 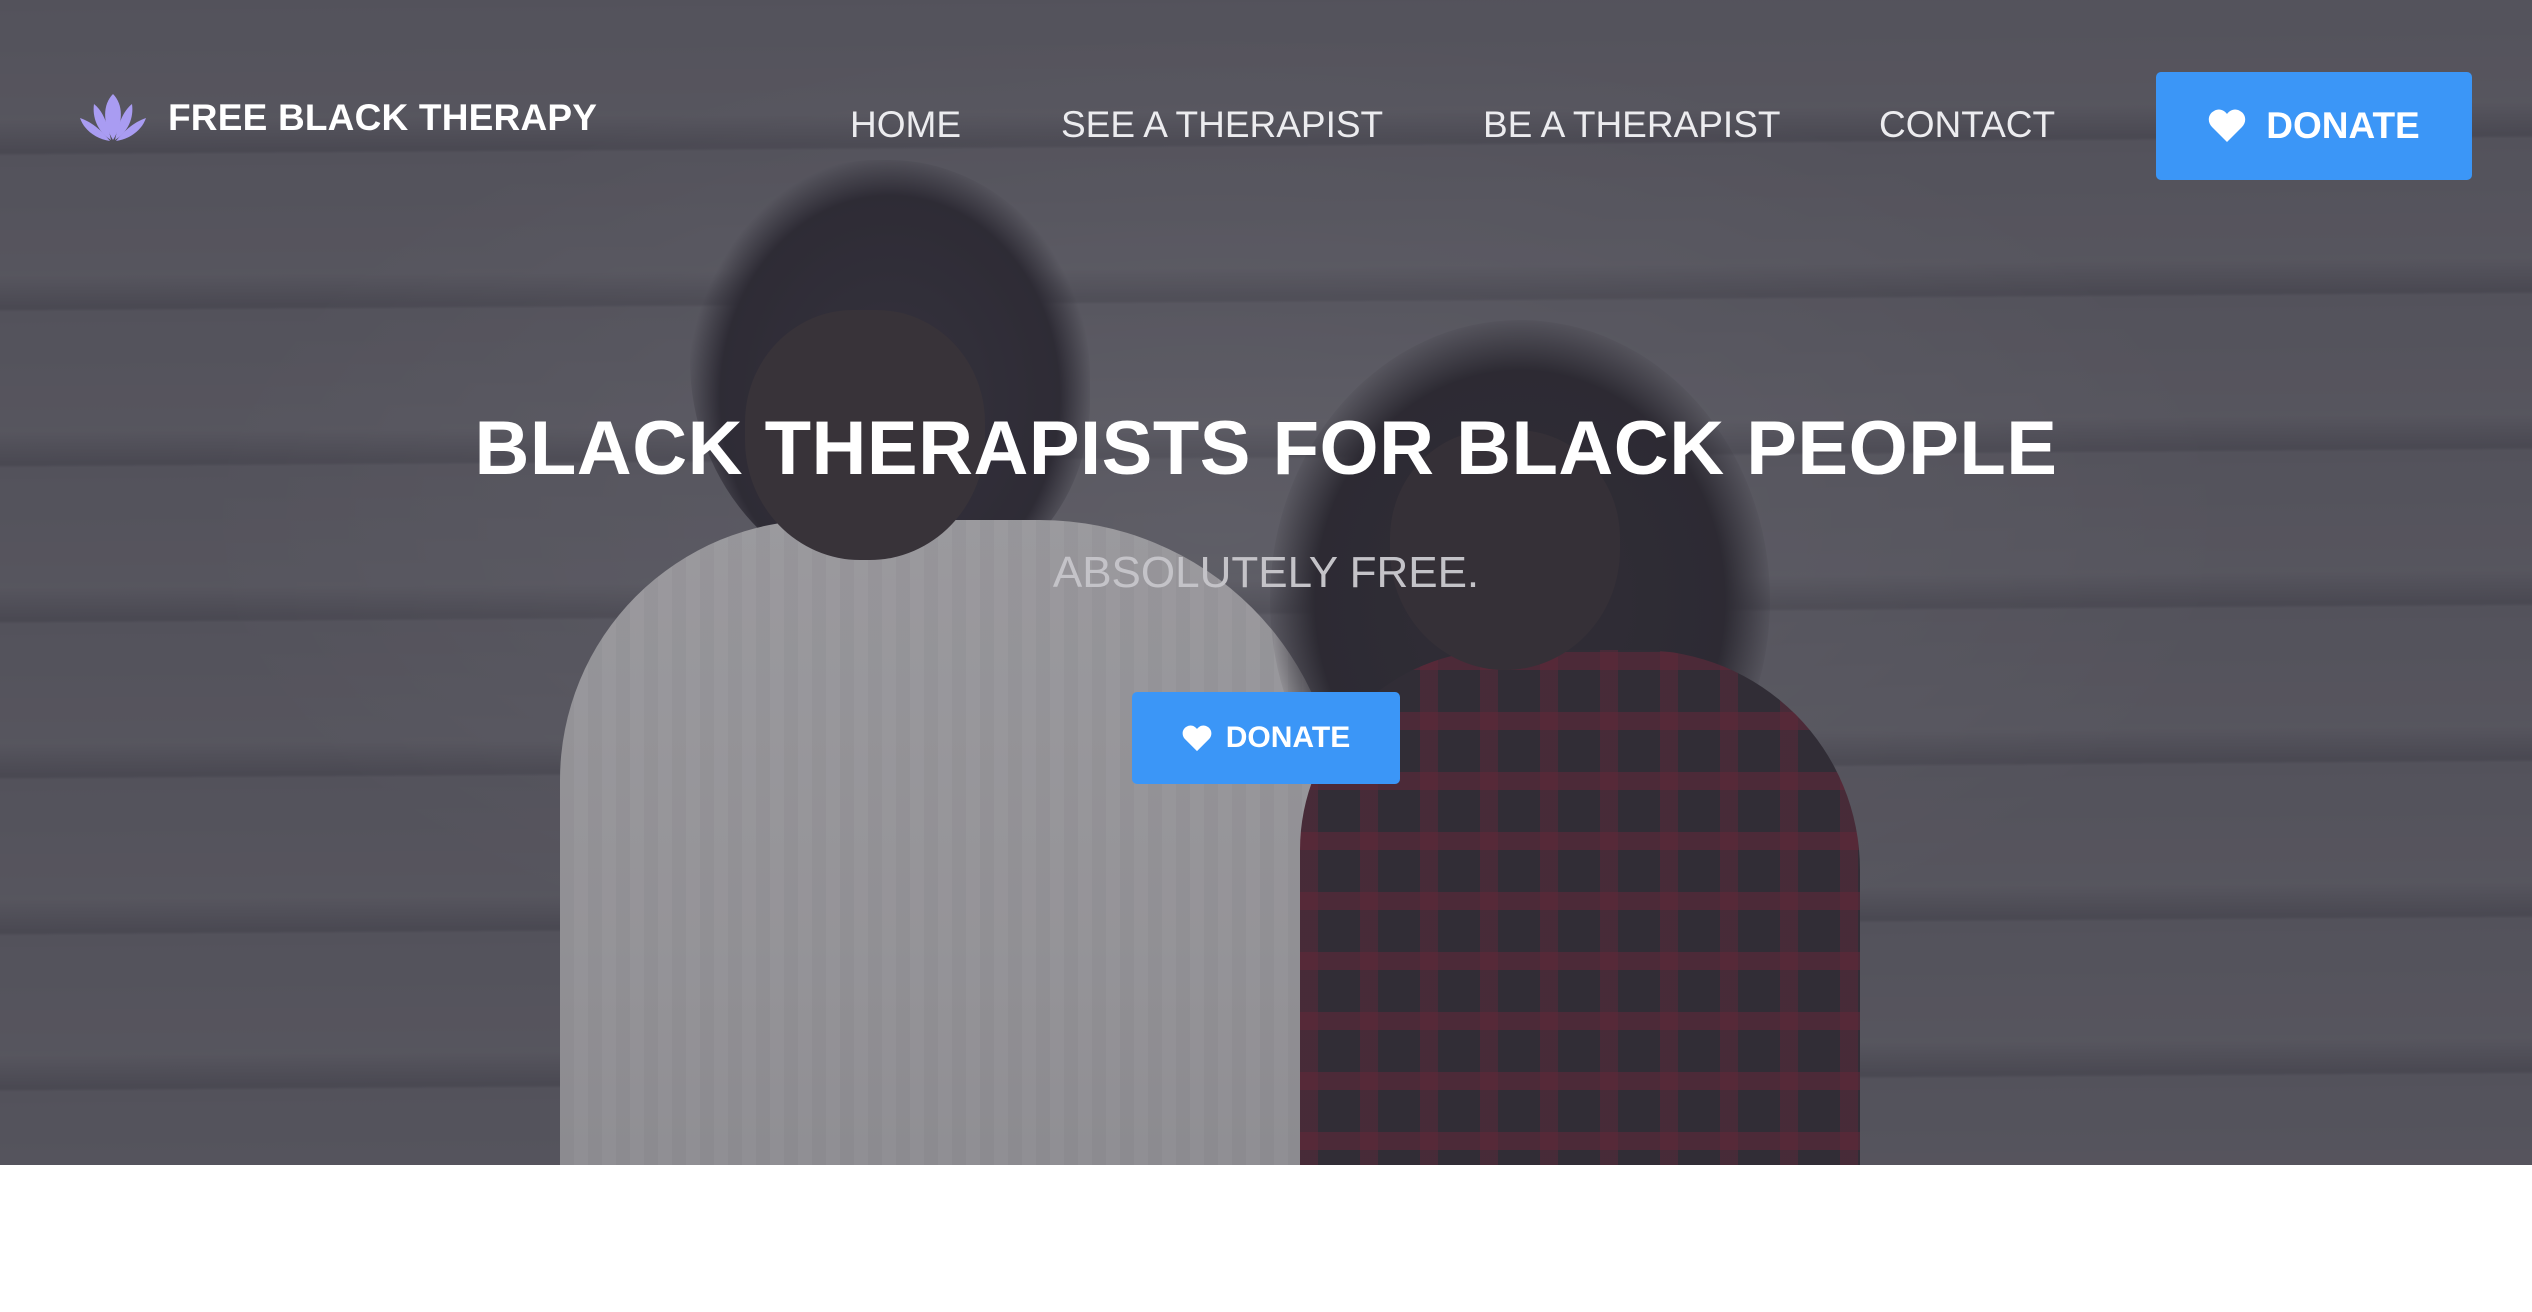 What do you see at coordinates (1967, 125) in the screenshot?
I see `nav-contact: CONTACT` at bounding box center [1967, 125].